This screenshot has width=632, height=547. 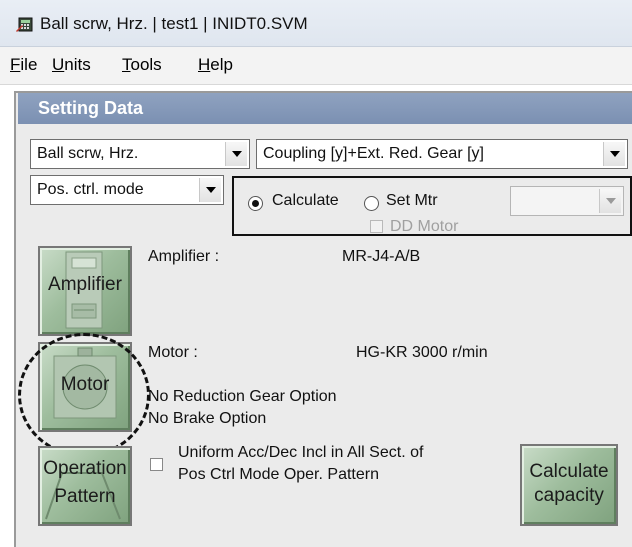 What do you see at coordinates (376, 226) in the screenshot?
I see `dd-motor-checkbox` at bounding box center [376, 226].